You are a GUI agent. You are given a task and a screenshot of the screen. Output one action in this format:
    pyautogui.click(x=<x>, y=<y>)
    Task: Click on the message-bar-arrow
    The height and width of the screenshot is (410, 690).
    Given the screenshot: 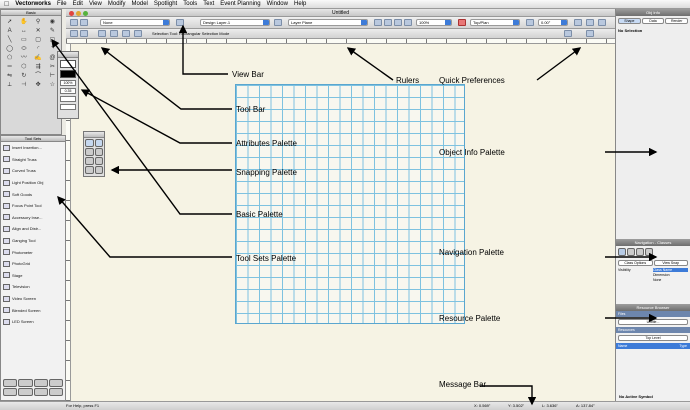 What is the action you would take?
    pyautogui.click(x=508, y=395)
    